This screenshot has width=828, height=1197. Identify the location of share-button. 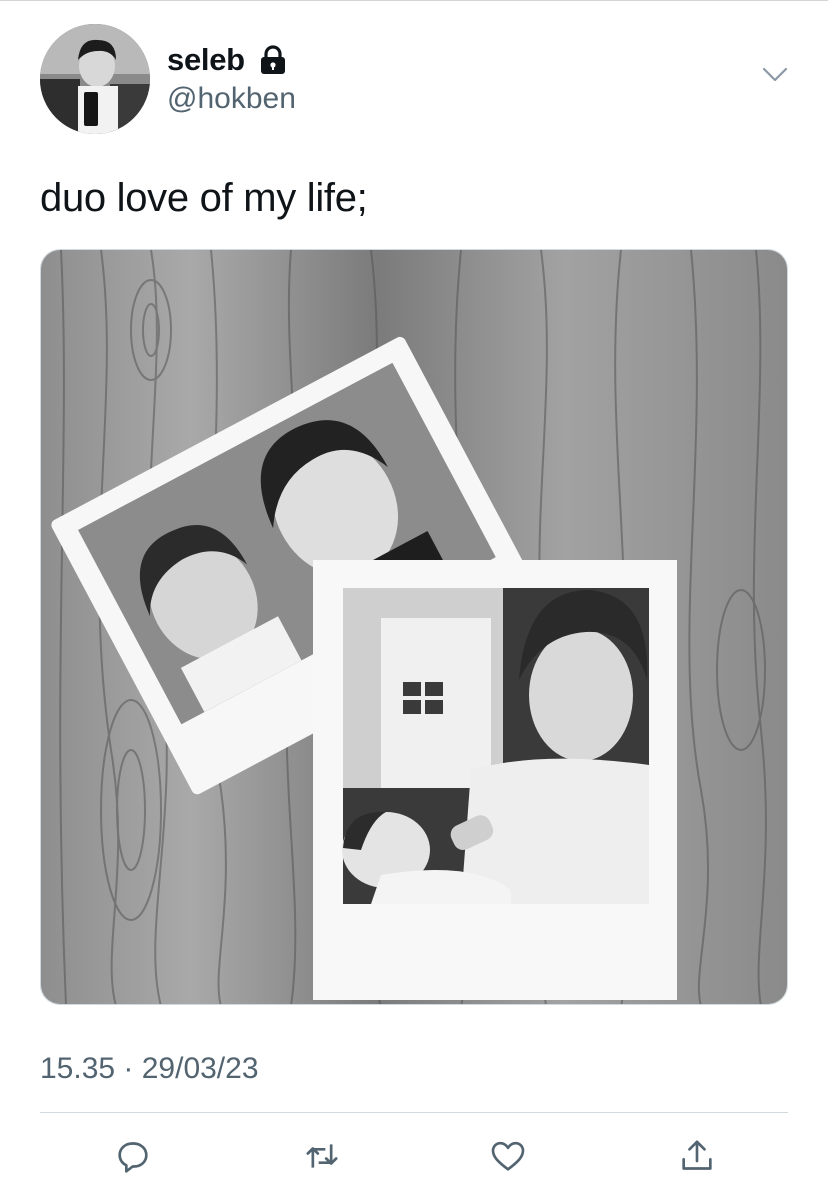
(697, 1156).